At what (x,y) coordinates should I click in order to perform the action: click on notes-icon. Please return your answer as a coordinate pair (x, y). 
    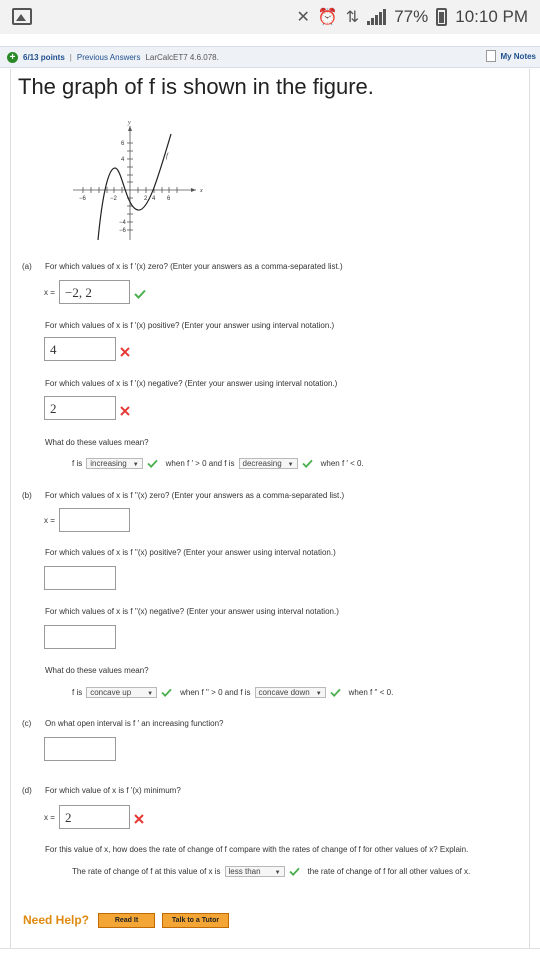
    Looking at the image, I should click on (491, 56).